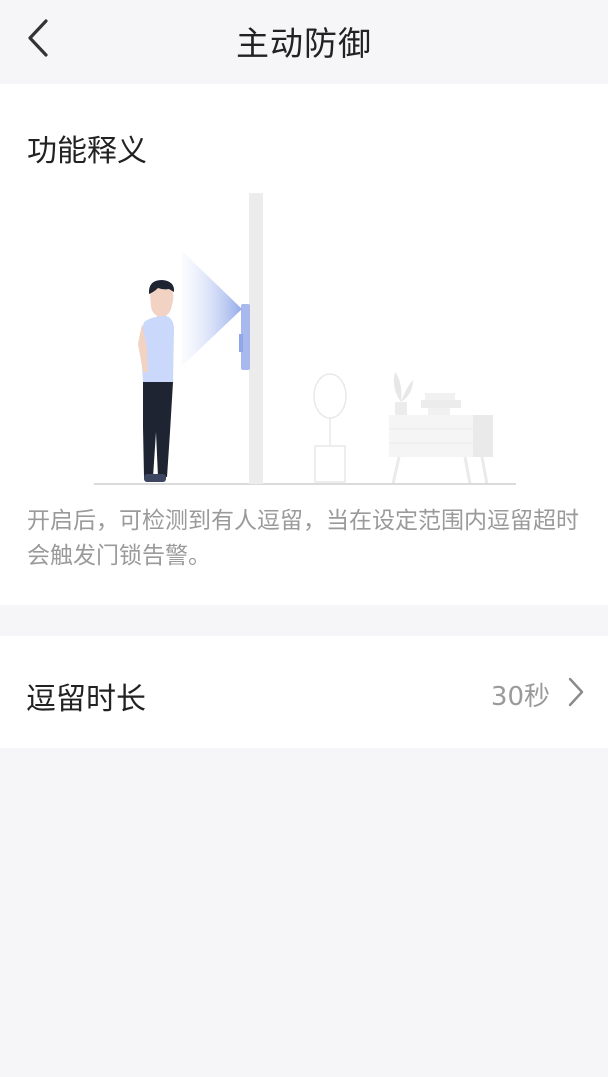 This screenshot has width=608, height=1077. Describe the element at coordinates (304, 692) in the screenshot. I see `stay-duration-row: 逗留时长 30秒` at that location.